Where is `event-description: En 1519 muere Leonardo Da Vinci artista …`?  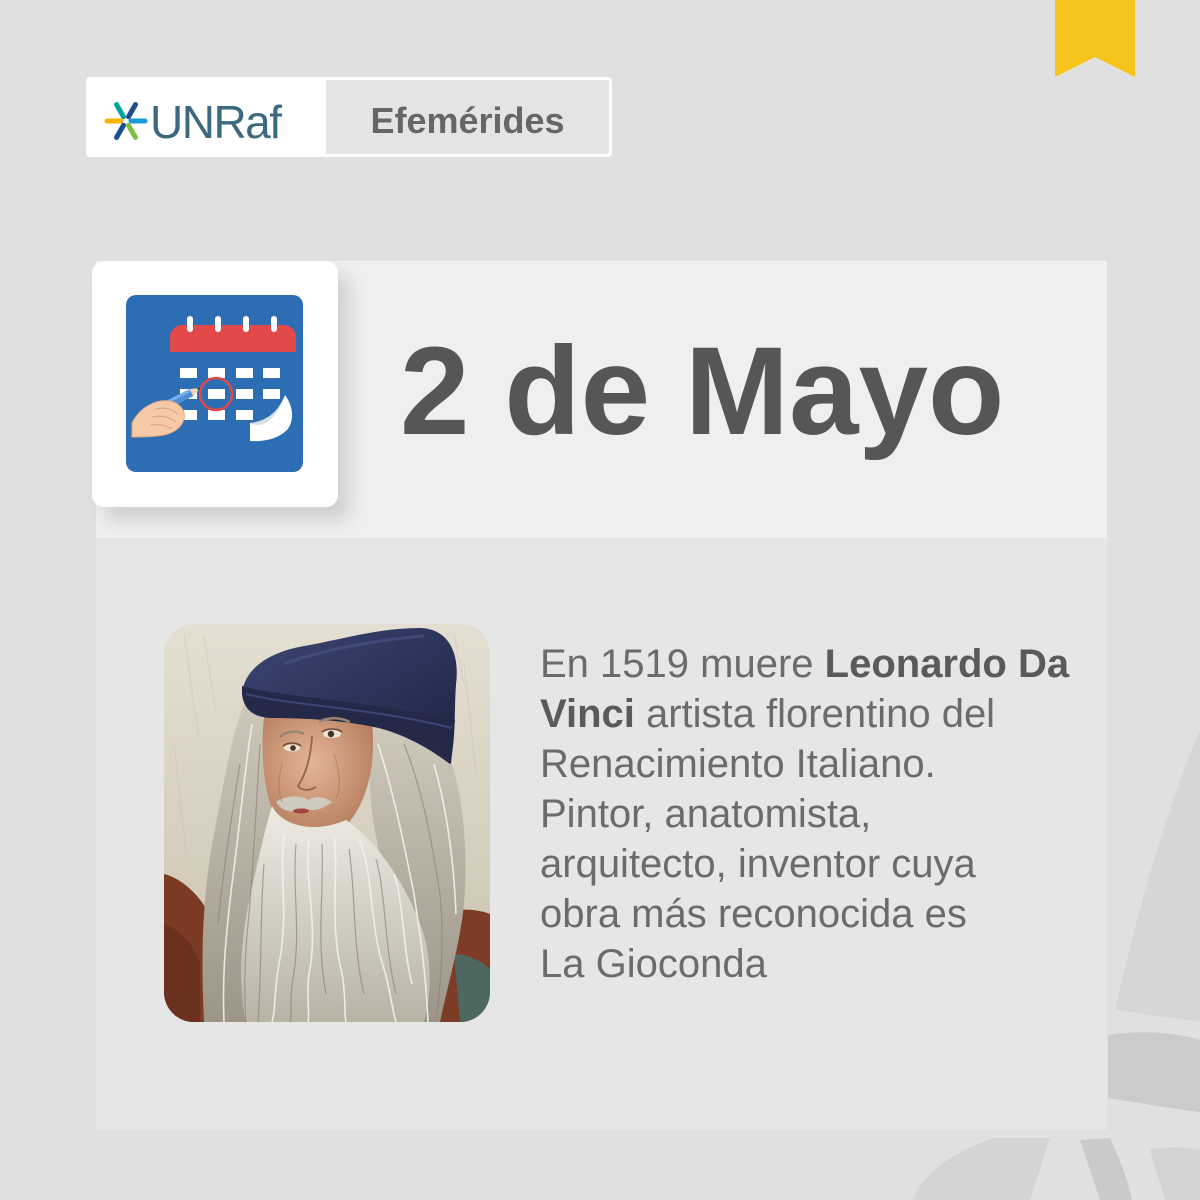
event-description: En 1519 muere Leonardo Da Vinci artista … is located at coordinates (820, 814).